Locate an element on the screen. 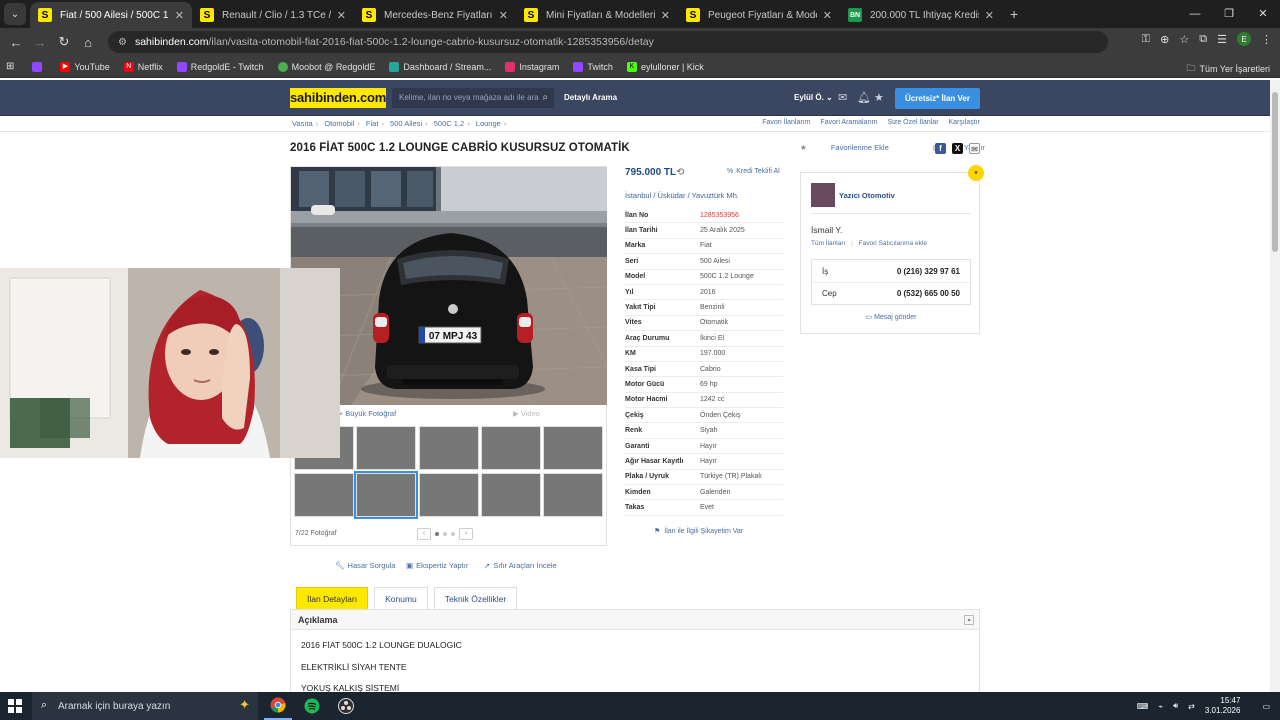  damage-check-link: 🔧︎ Hasar Sorgula is located at coordinates (365, 565).